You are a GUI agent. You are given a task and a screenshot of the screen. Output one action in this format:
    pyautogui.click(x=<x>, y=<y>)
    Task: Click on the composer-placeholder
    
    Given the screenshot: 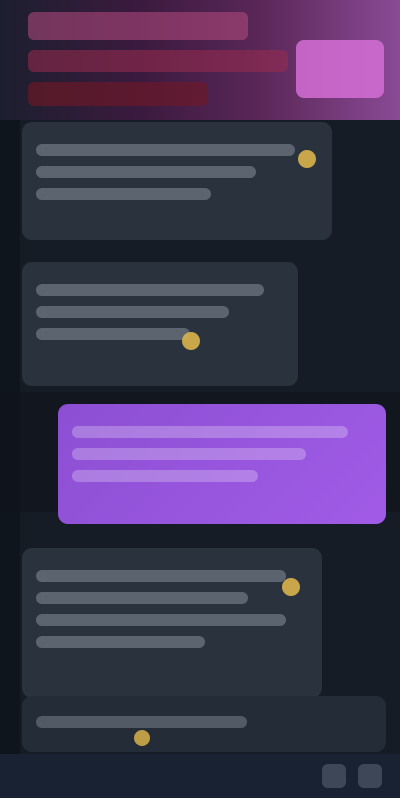 What is the action you would take?
    pyautogui.click(x=142, y=722)
    